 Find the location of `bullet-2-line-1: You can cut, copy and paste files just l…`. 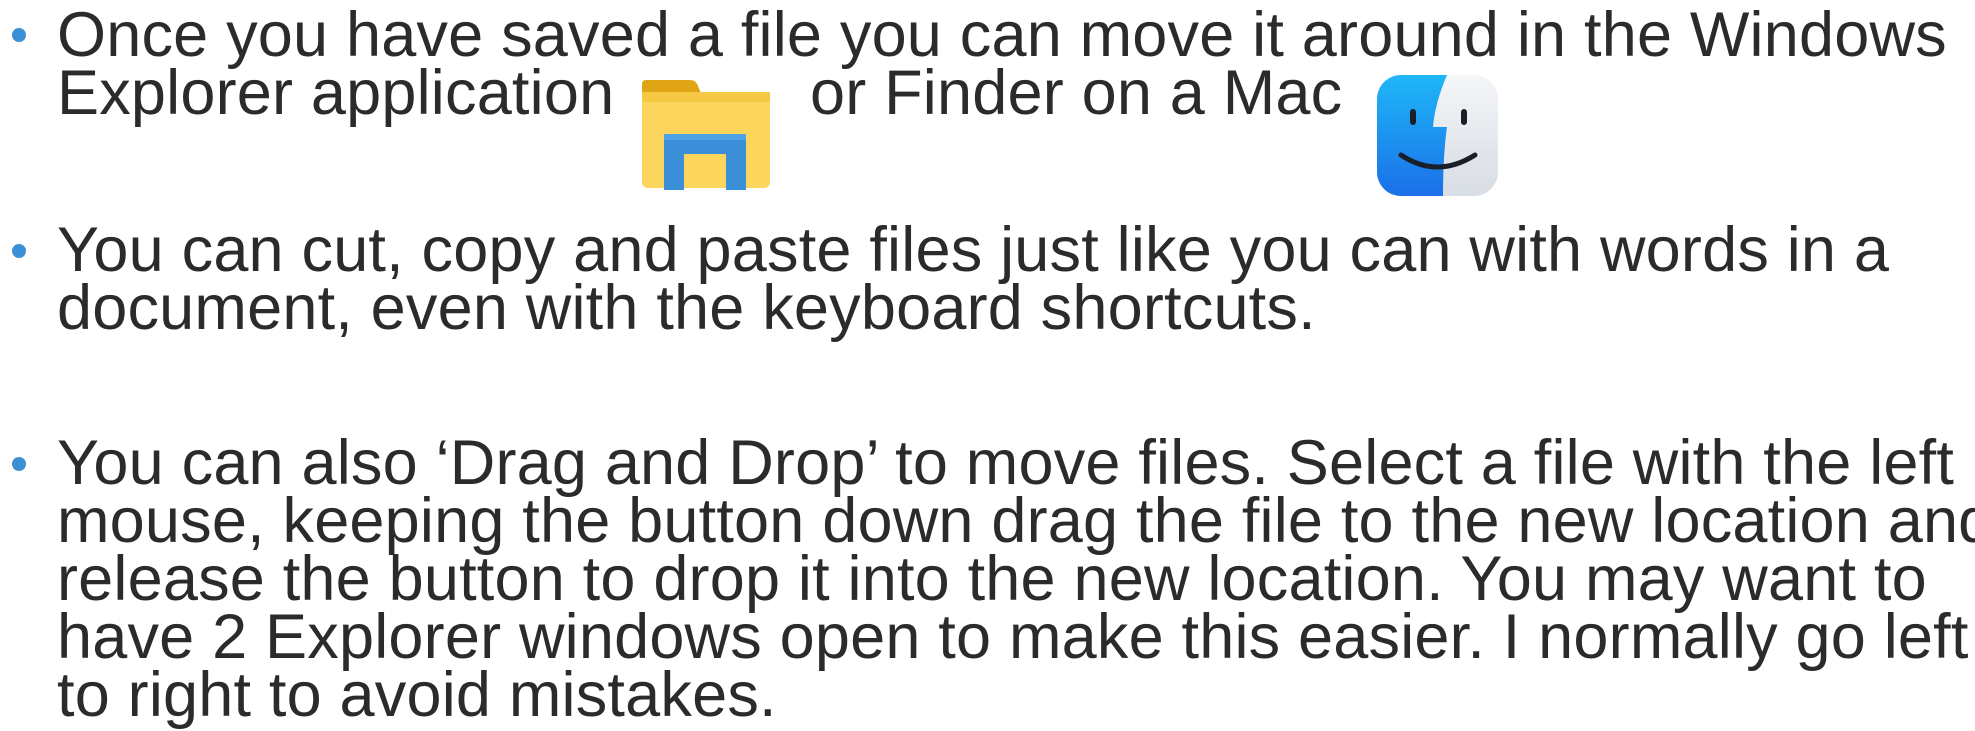

bullet-2-line-1: You can cut, copy and paste files just l… is located at coordinates (973, 250).